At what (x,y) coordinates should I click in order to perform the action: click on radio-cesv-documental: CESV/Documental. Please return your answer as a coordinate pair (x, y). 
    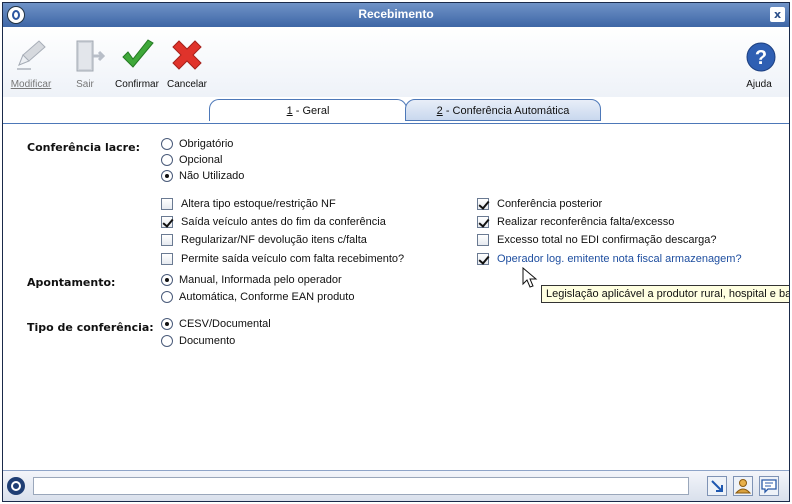
    Looking at the image, I should click on (216, 324).